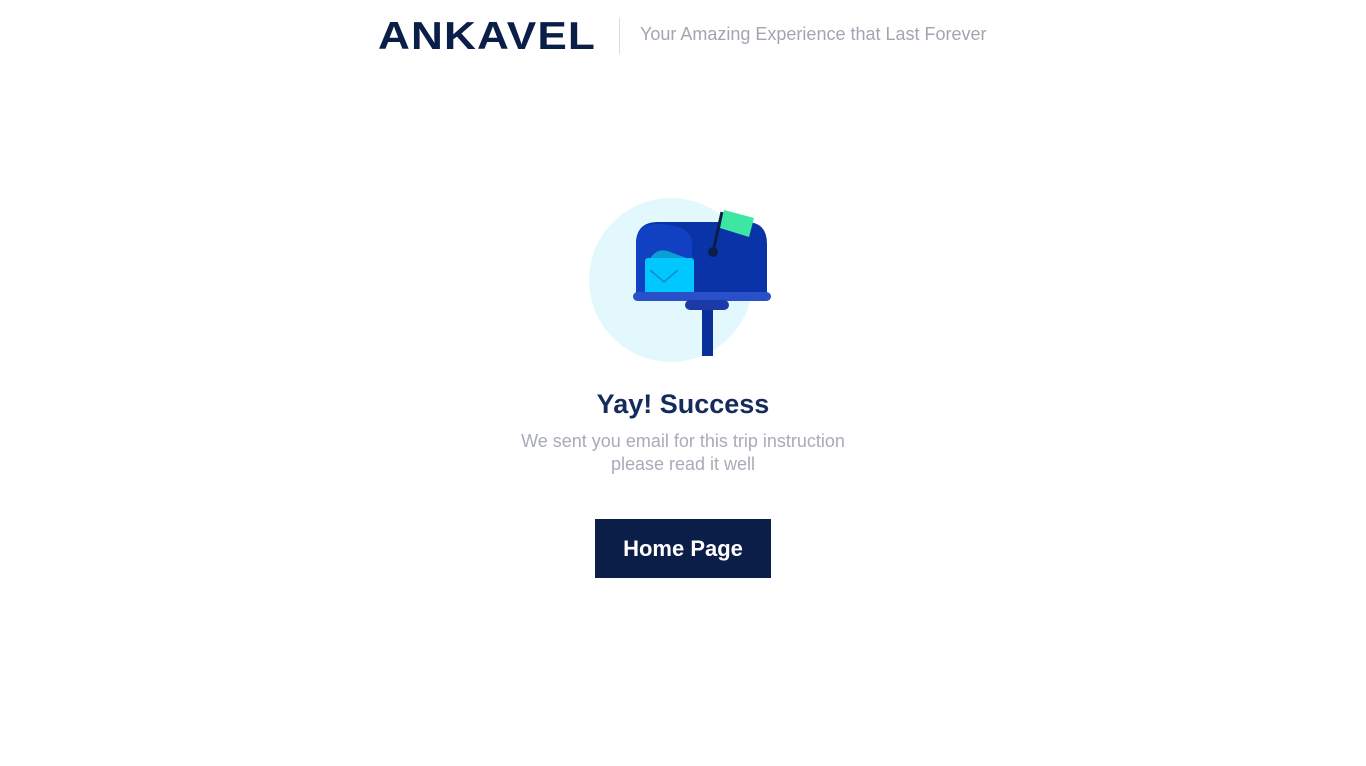 The width and height of the screenshot is (1366, 766). What do you see at coordinates (683, 464) in the screenshot?
I see `success-message-line-2: please read it well` at bounding box center [683, 464].